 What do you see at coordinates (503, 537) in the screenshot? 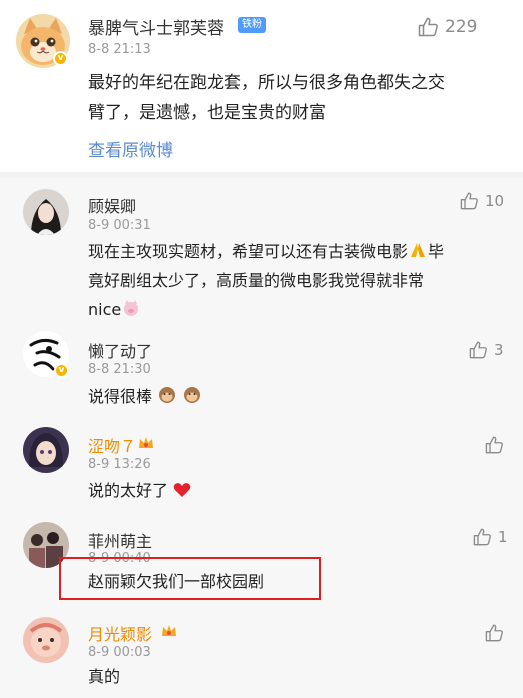
I see `like-count: 1` at bounding box center [503, 537].